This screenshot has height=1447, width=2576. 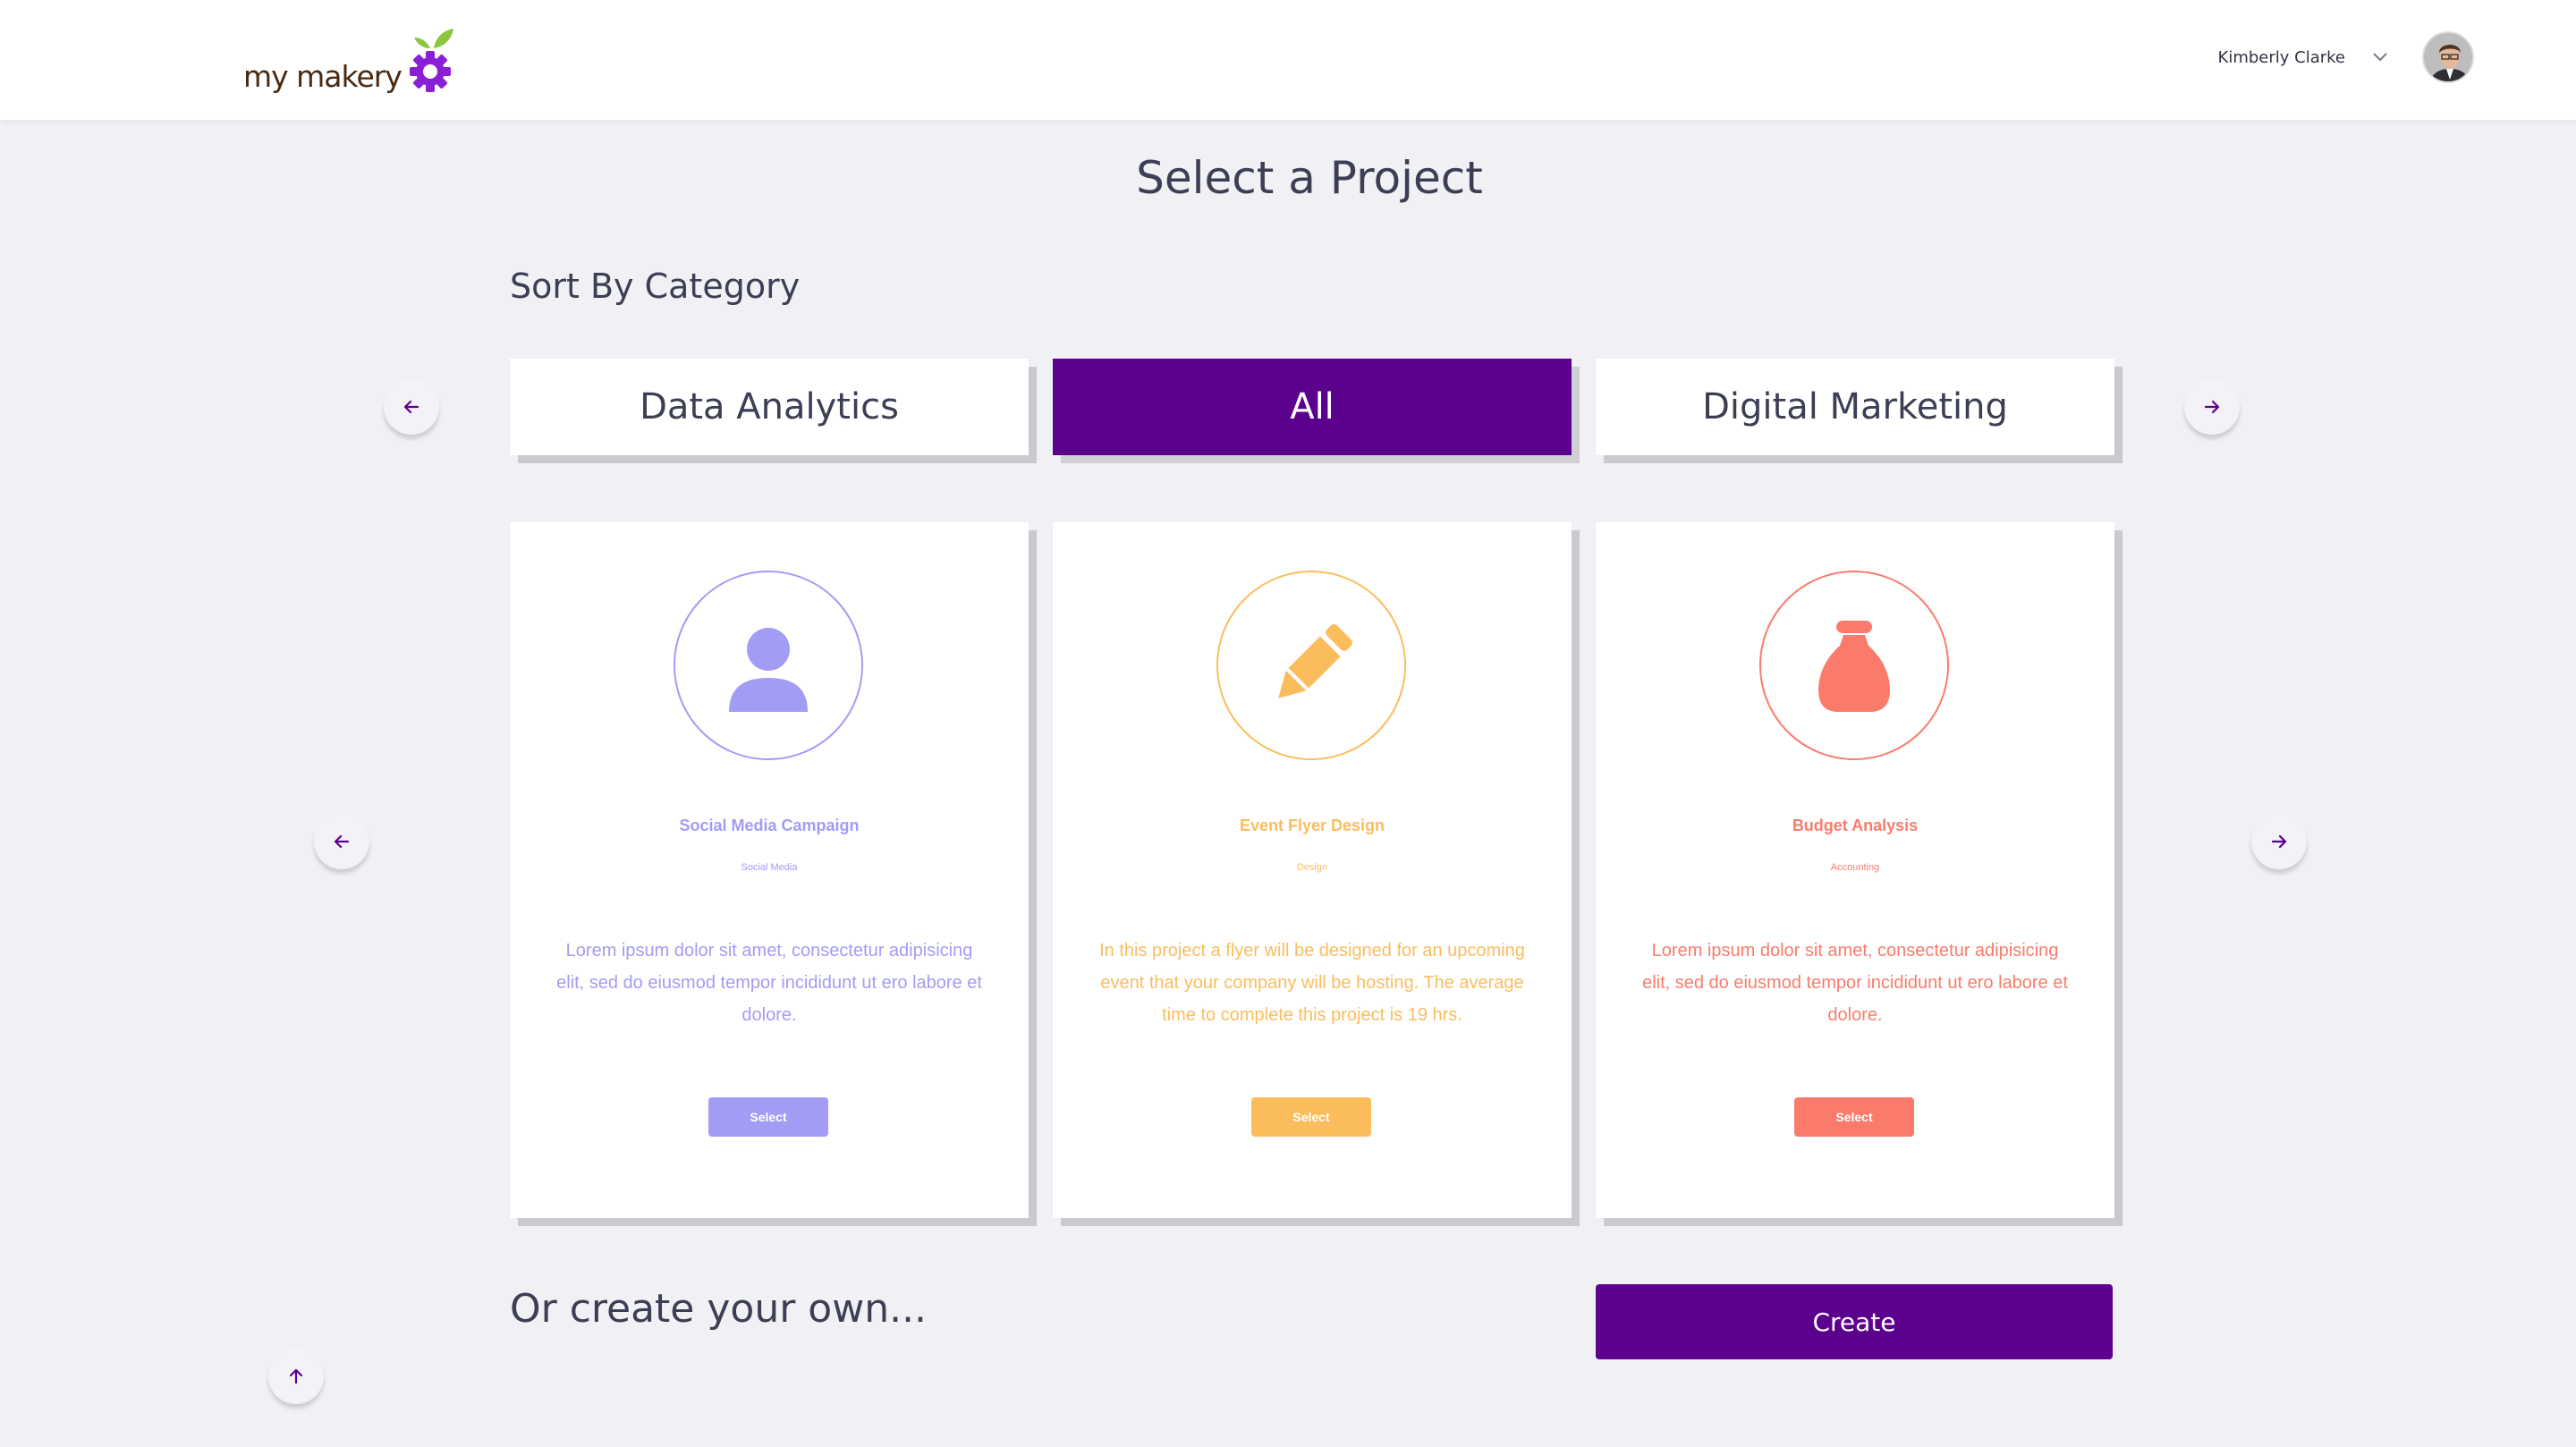 I want to click on card-category: Accounting, so click(x=1855, y=867).